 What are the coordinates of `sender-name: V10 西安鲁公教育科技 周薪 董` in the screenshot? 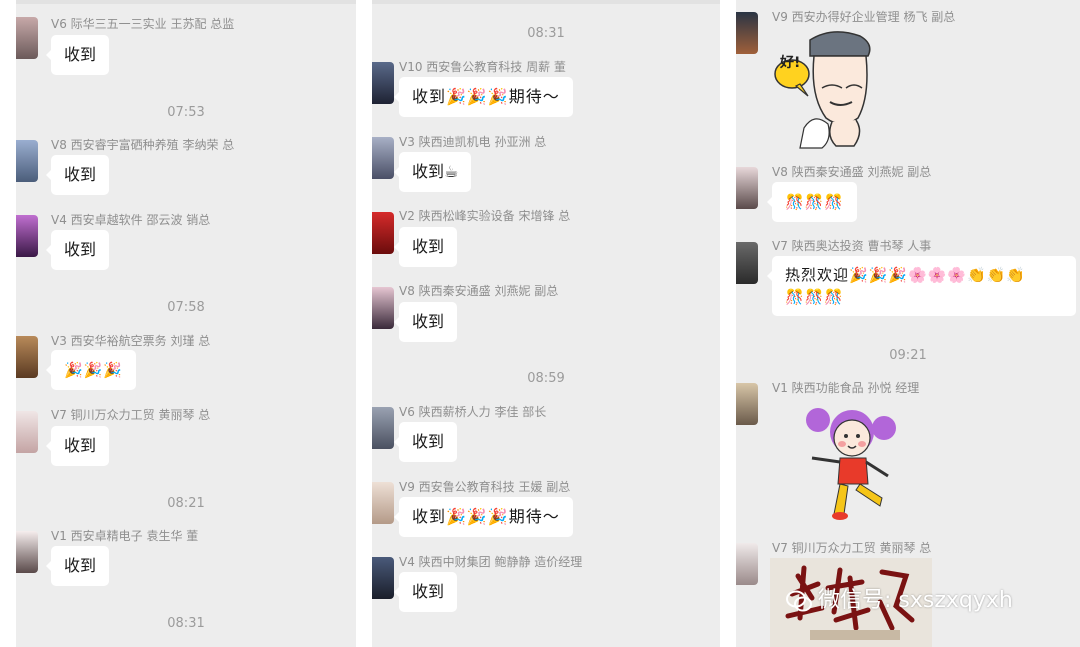 It's located at (482, 67).